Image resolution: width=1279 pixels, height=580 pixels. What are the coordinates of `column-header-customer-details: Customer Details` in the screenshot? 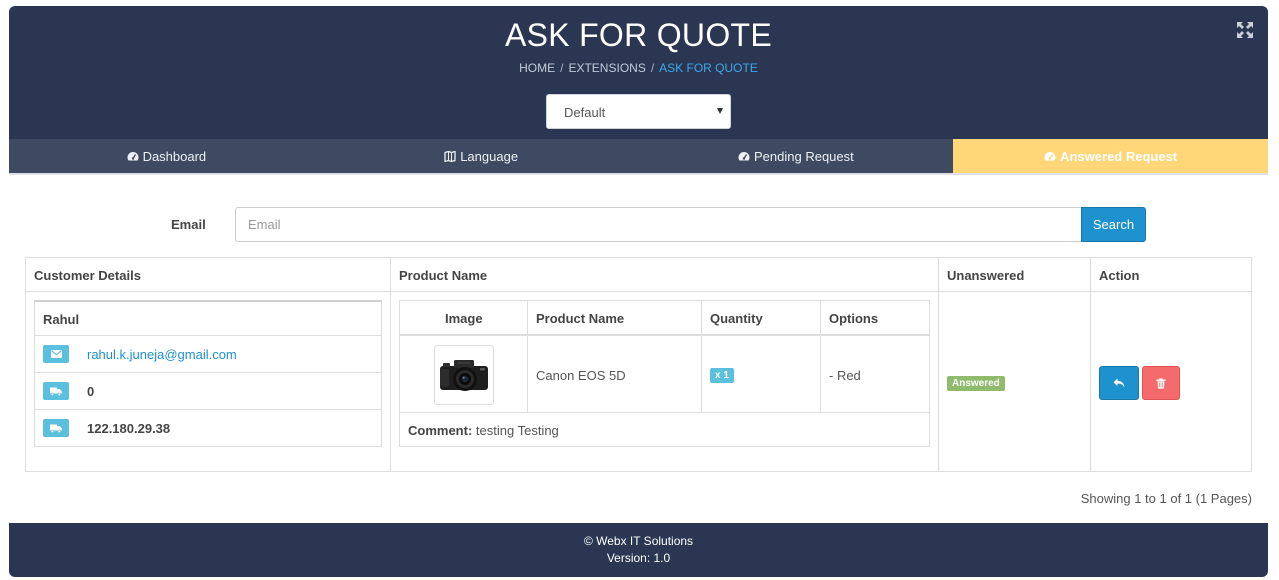 It's located at (87, 275).